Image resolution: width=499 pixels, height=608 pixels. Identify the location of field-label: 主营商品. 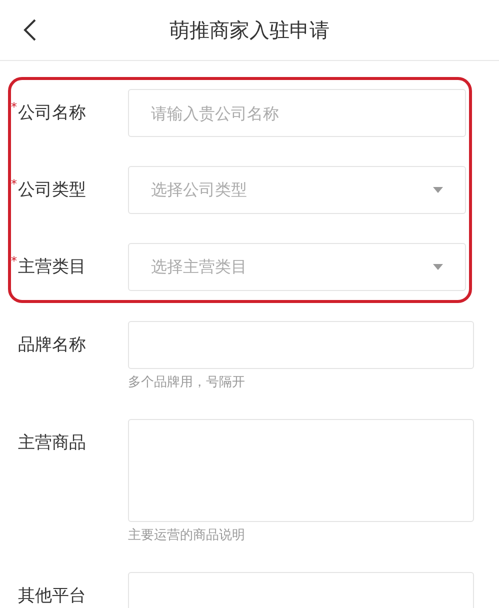
(52, 443).